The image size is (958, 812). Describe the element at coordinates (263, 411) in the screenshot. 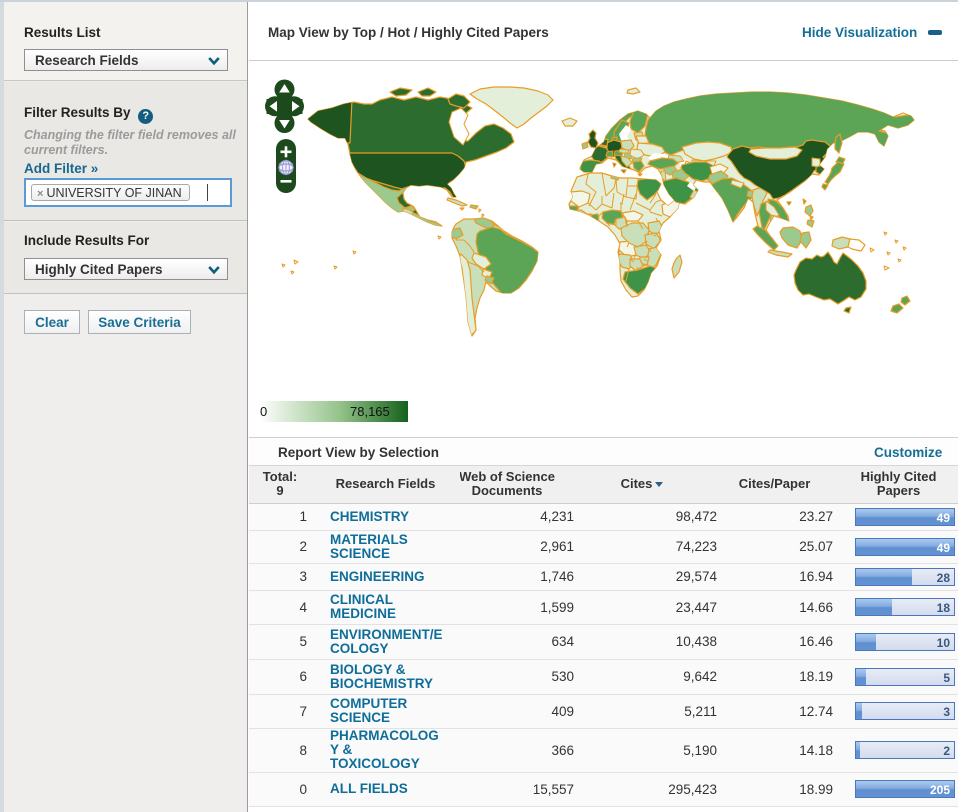

I see `svg-text: 0` at that location.